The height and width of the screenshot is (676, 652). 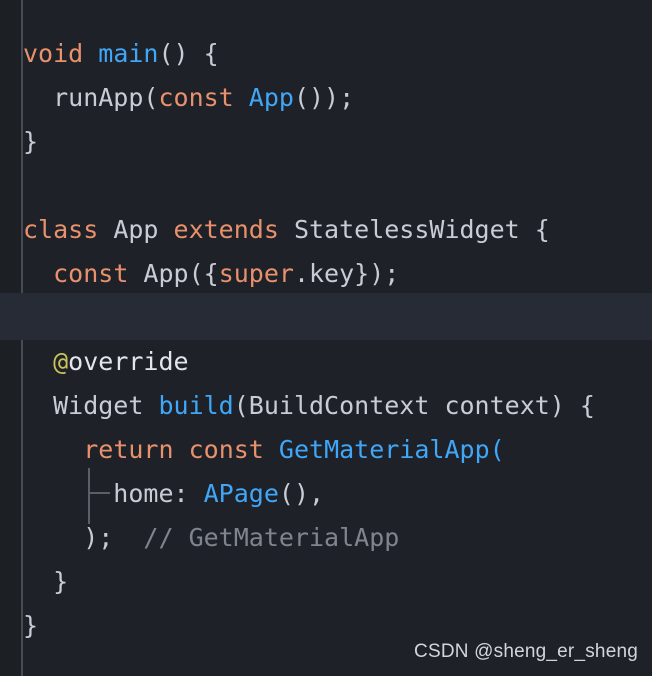 What do you see at coordinates (414, 405) in the screenshot?
I see `code-token: (BuildContext context) {` at bounding box center [414, 405].